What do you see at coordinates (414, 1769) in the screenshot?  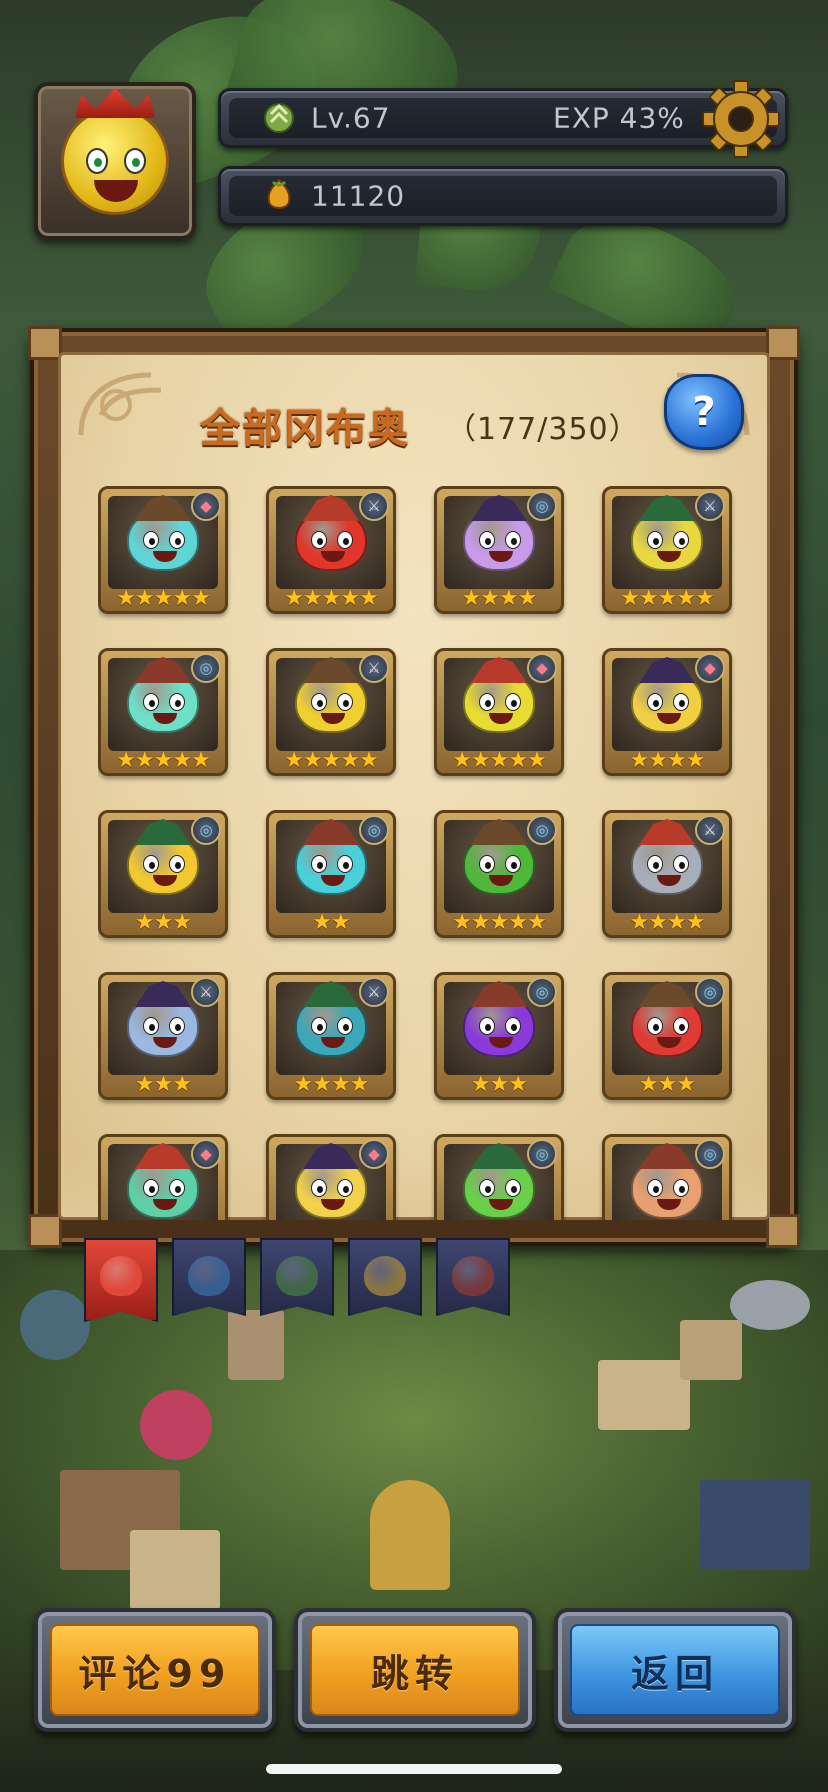 I see `home-indicator` at bounding box center [414, 1769].